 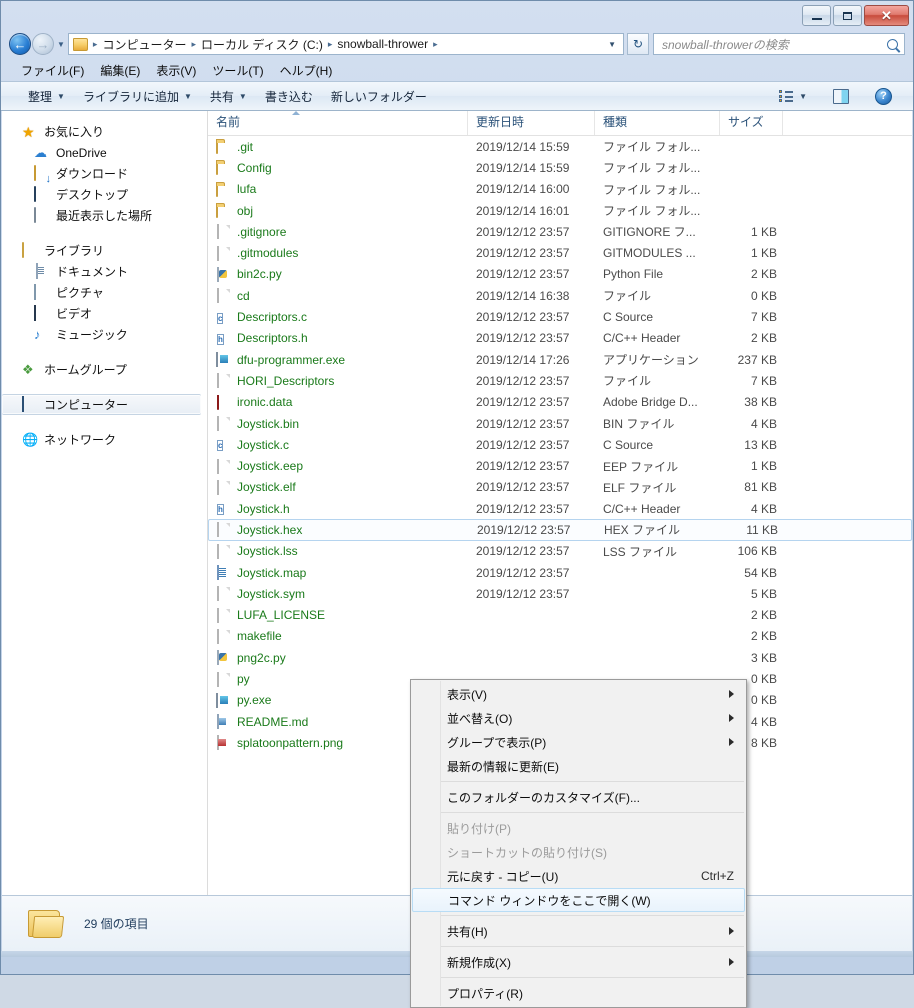 I want to click on file-type-cell: C/C++ Header, so click(x=642, y=508).